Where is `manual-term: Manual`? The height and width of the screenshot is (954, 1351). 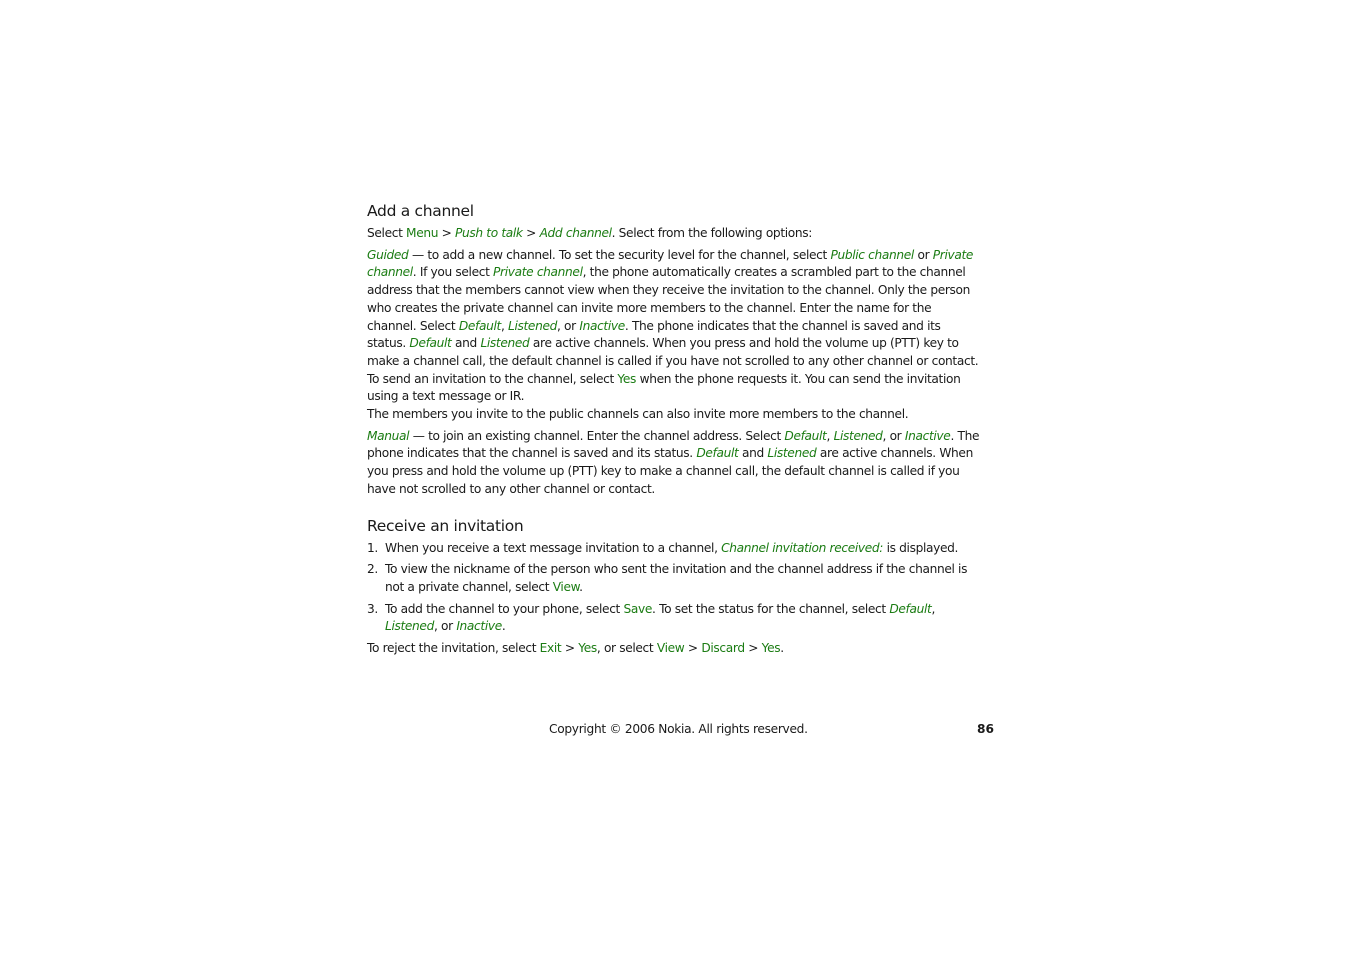 manual-term: Manual is located at coordinates (388, 435).